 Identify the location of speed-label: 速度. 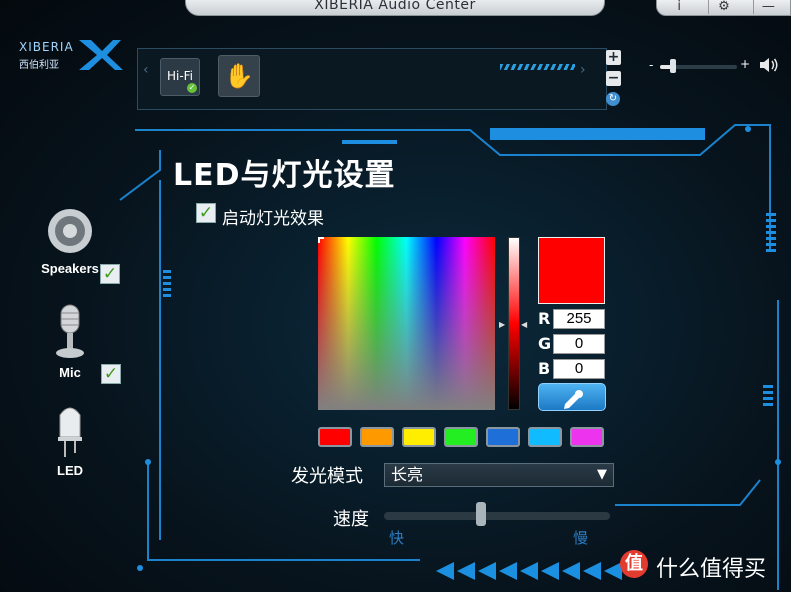
(351, 519).